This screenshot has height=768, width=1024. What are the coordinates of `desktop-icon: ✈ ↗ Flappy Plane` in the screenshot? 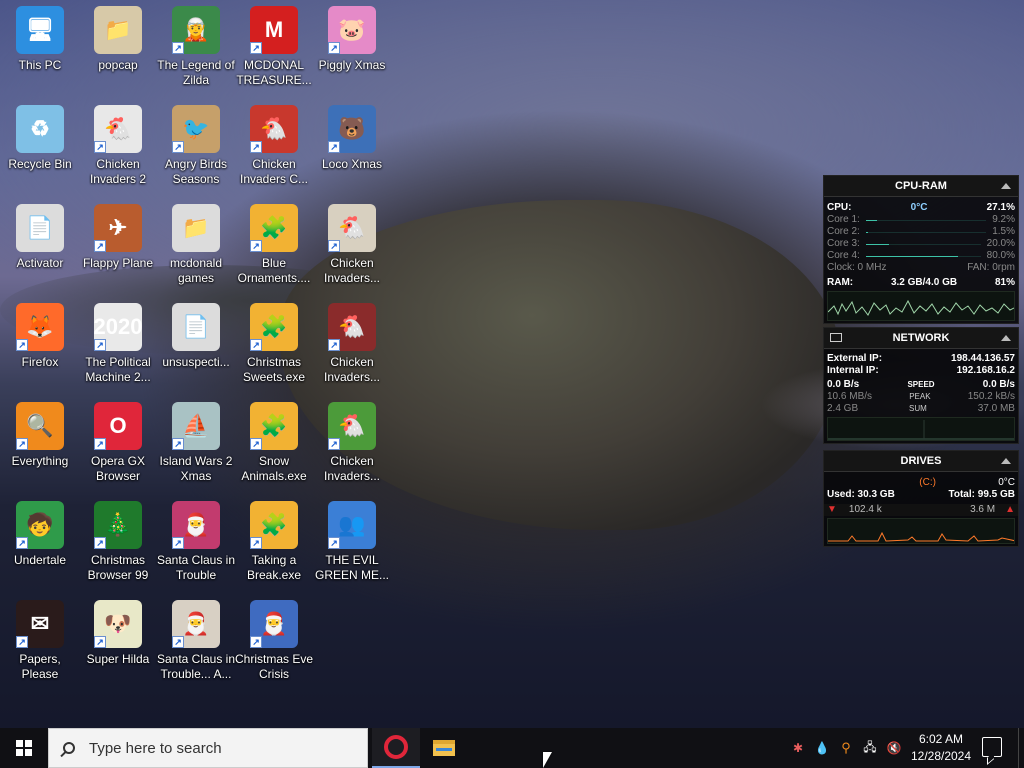 It's located at (118, 244).